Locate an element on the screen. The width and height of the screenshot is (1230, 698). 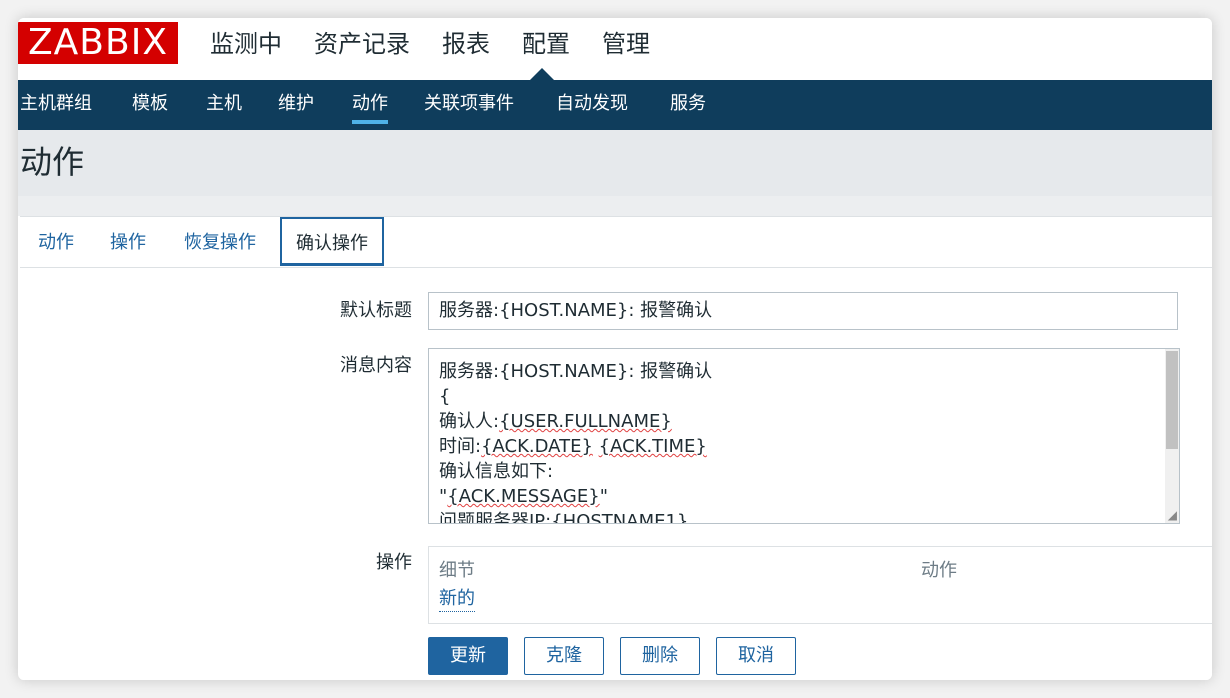
active-menu-caret-icon is located at coordinates (542, 74).